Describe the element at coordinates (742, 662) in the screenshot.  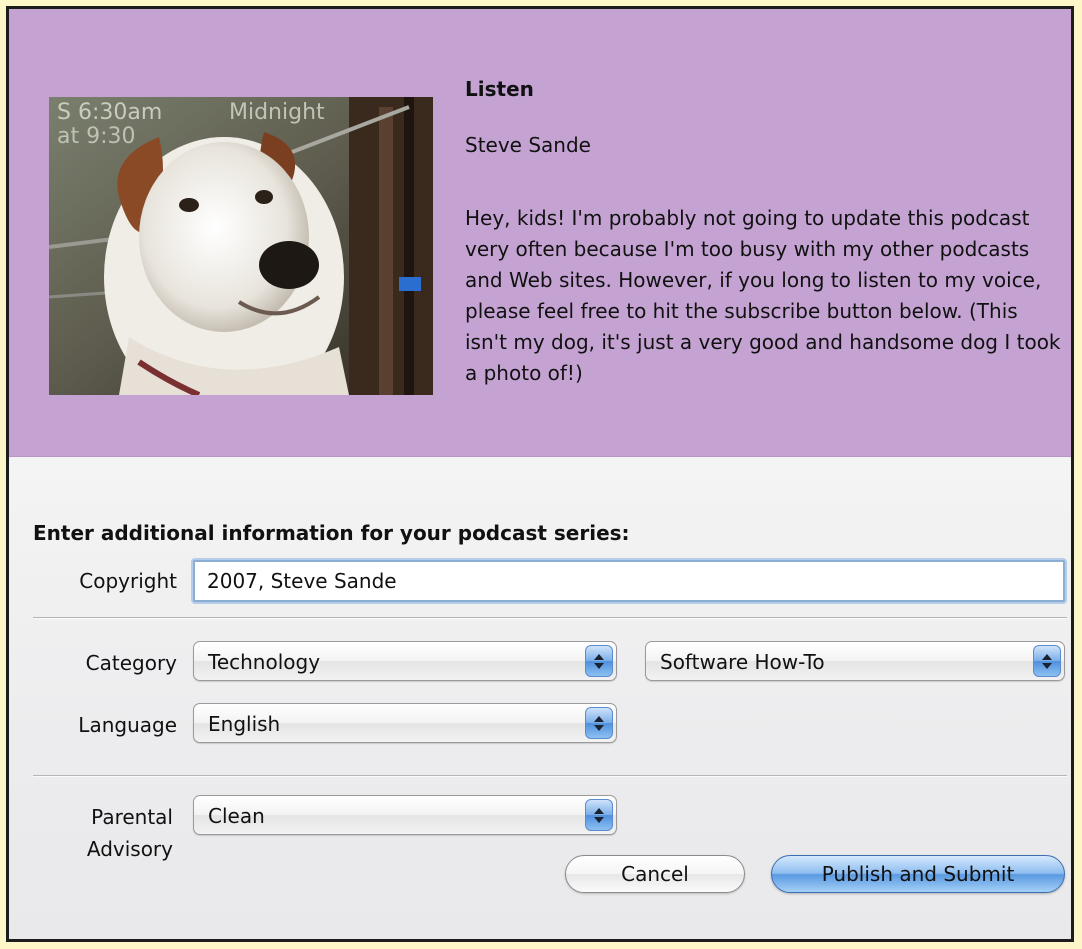
I see `subcategory-value: Software How-To` at that location.